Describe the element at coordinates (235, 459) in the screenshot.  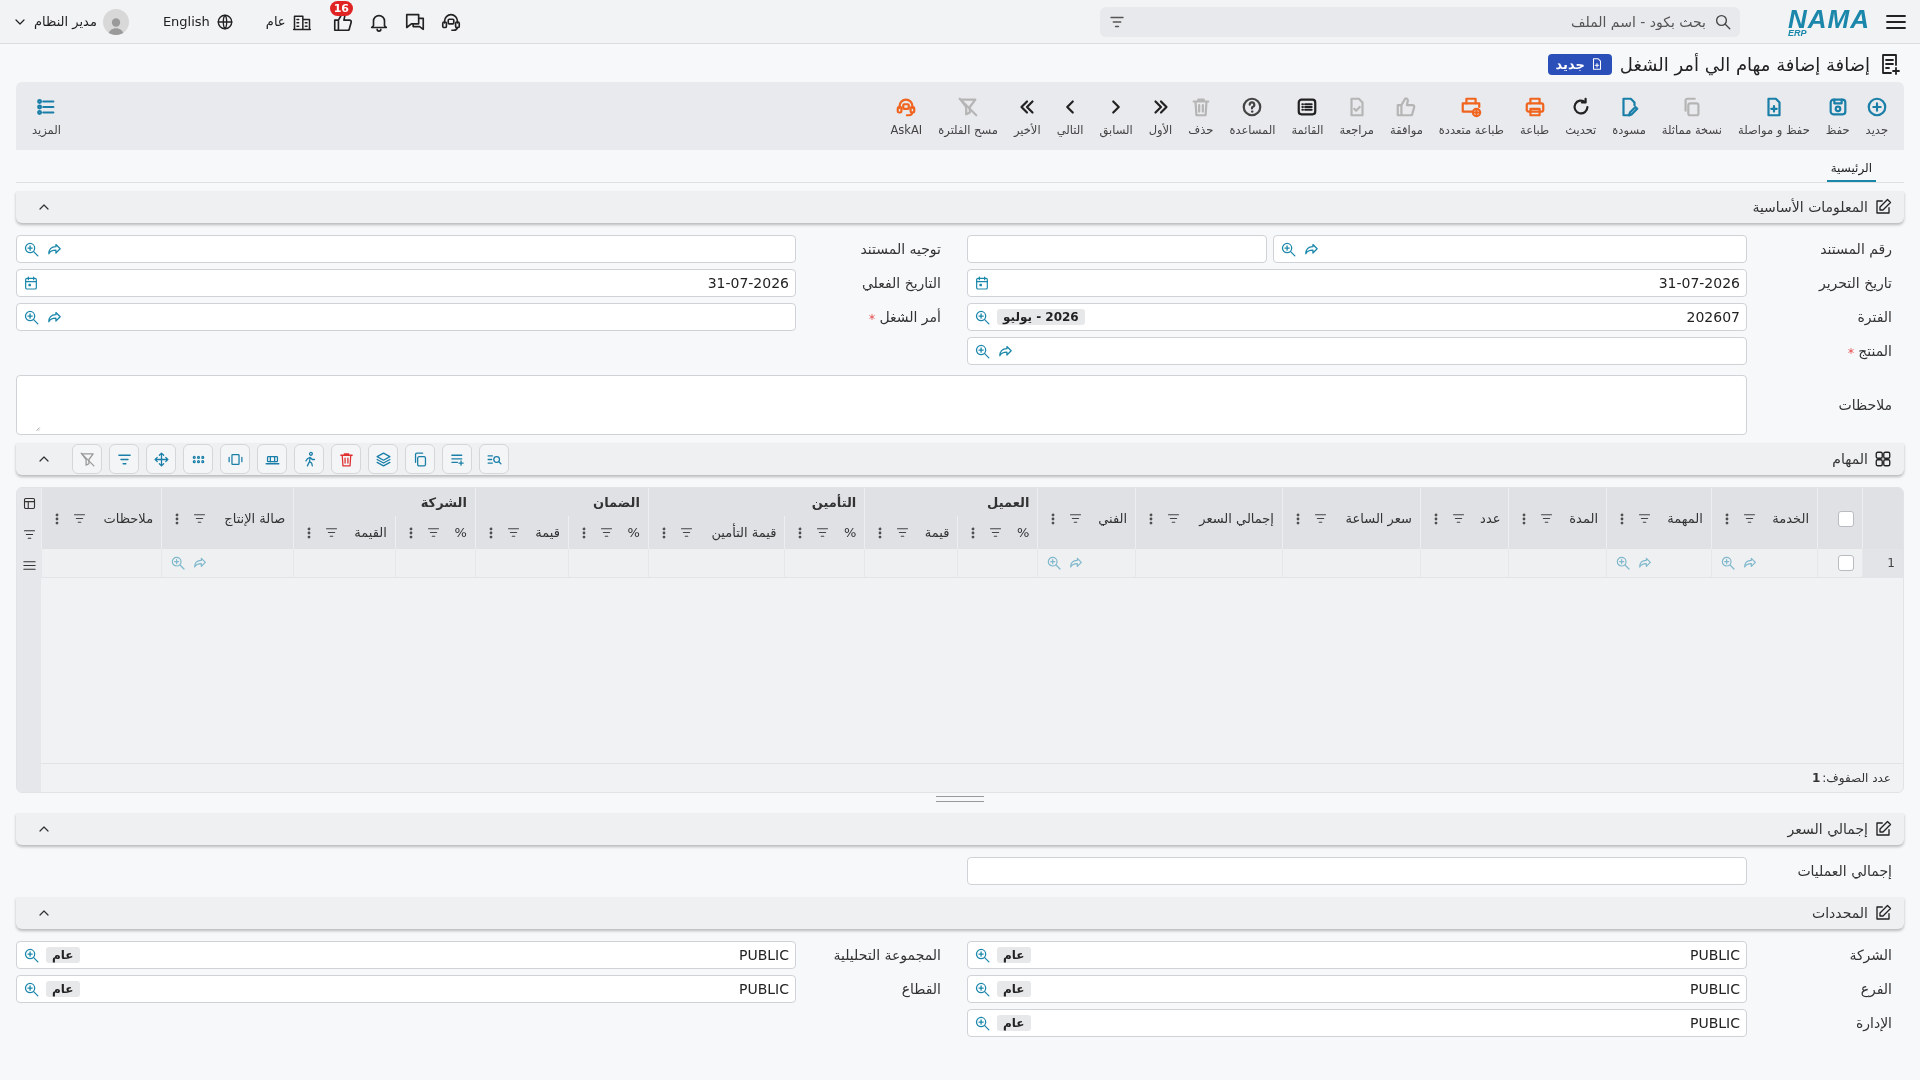
I see `frame-button` at that location.